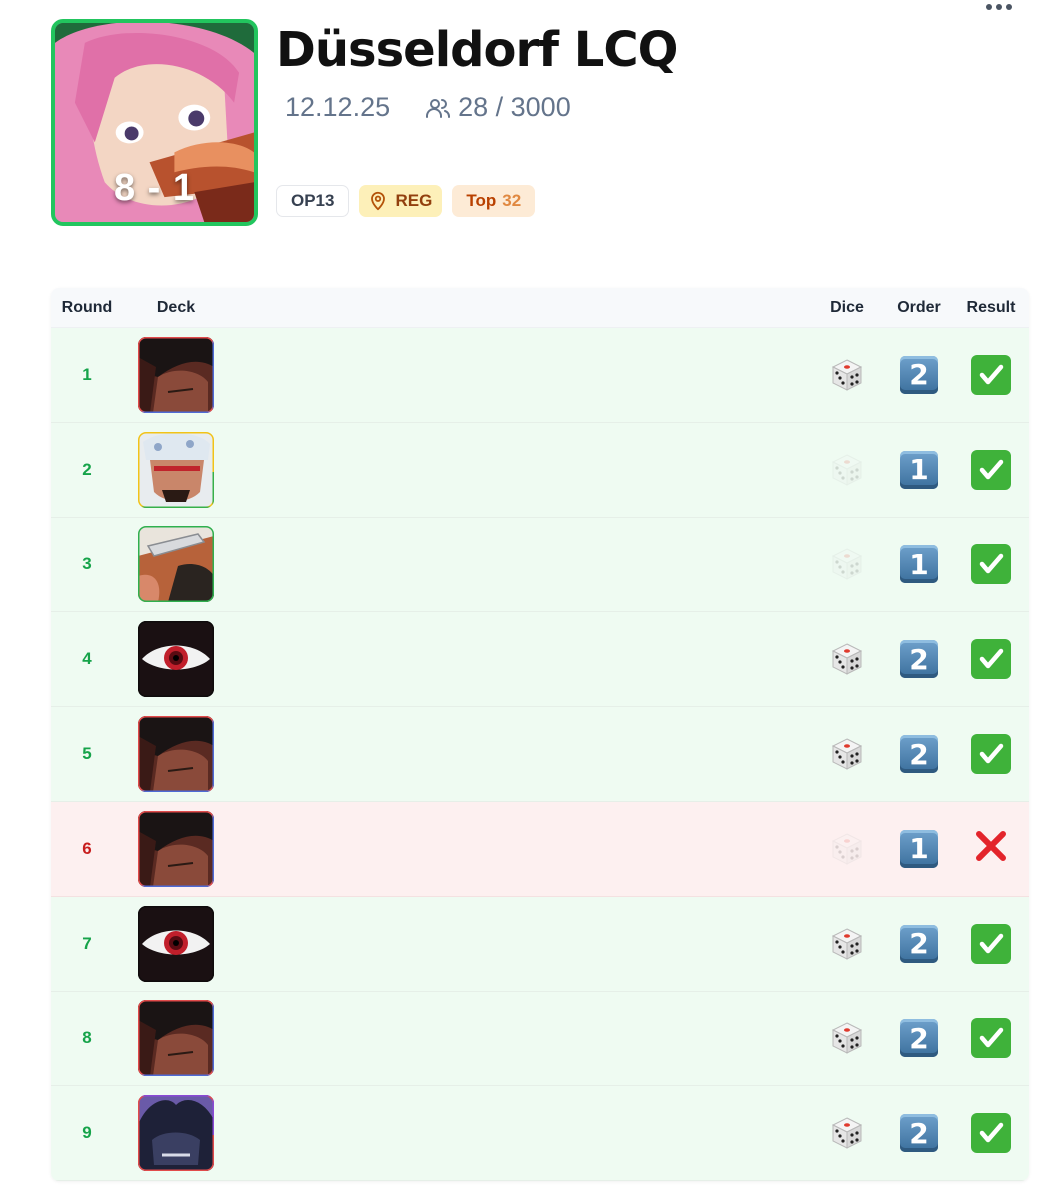 The image size is (1059, 1197). I want to click on round-number: 6, so click(87, 848).